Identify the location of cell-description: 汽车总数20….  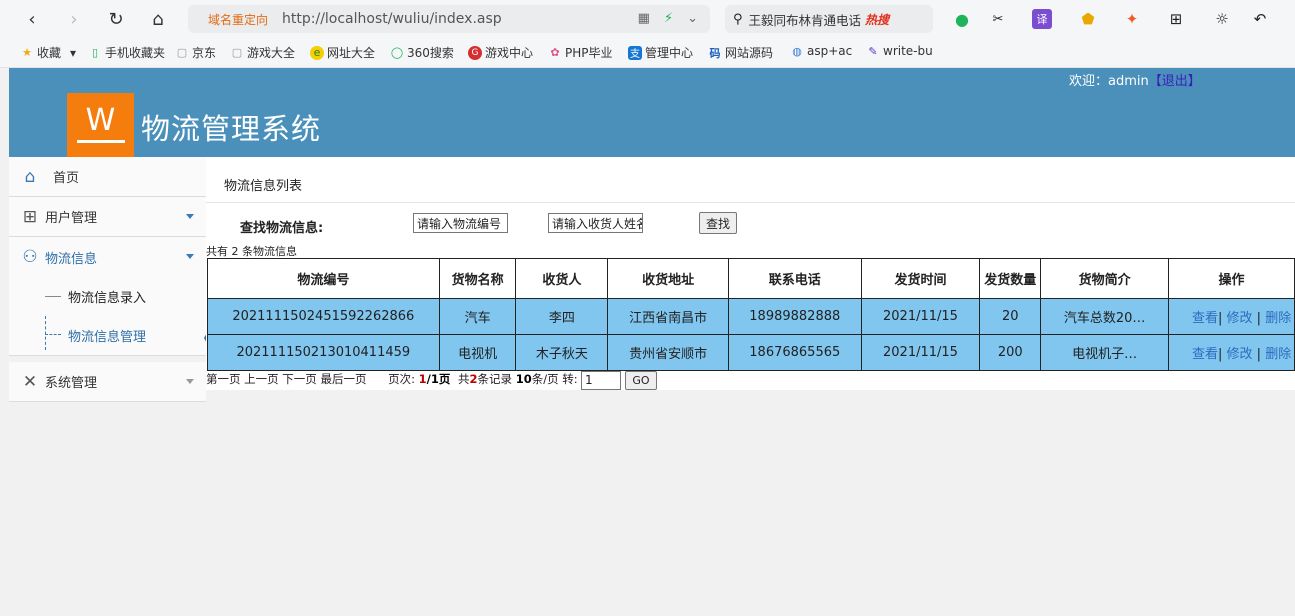
(1104, 316).